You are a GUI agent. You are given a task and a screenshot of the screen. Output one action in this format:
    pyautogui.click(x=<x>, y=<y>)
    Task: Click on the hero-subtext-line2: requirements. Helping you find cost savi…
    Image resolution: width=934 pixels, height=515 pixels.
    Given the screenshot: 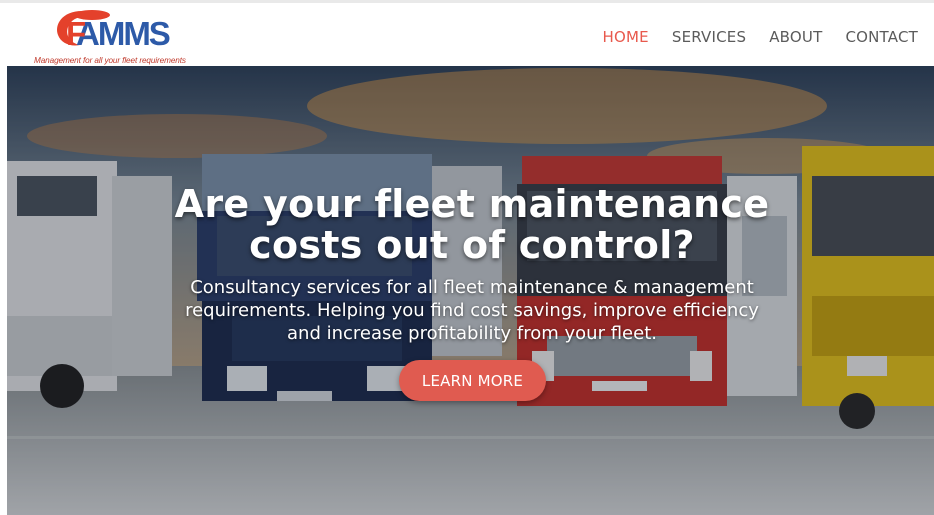 What is the action you would take?
    pyautogui.click(x=472, y=310)
    